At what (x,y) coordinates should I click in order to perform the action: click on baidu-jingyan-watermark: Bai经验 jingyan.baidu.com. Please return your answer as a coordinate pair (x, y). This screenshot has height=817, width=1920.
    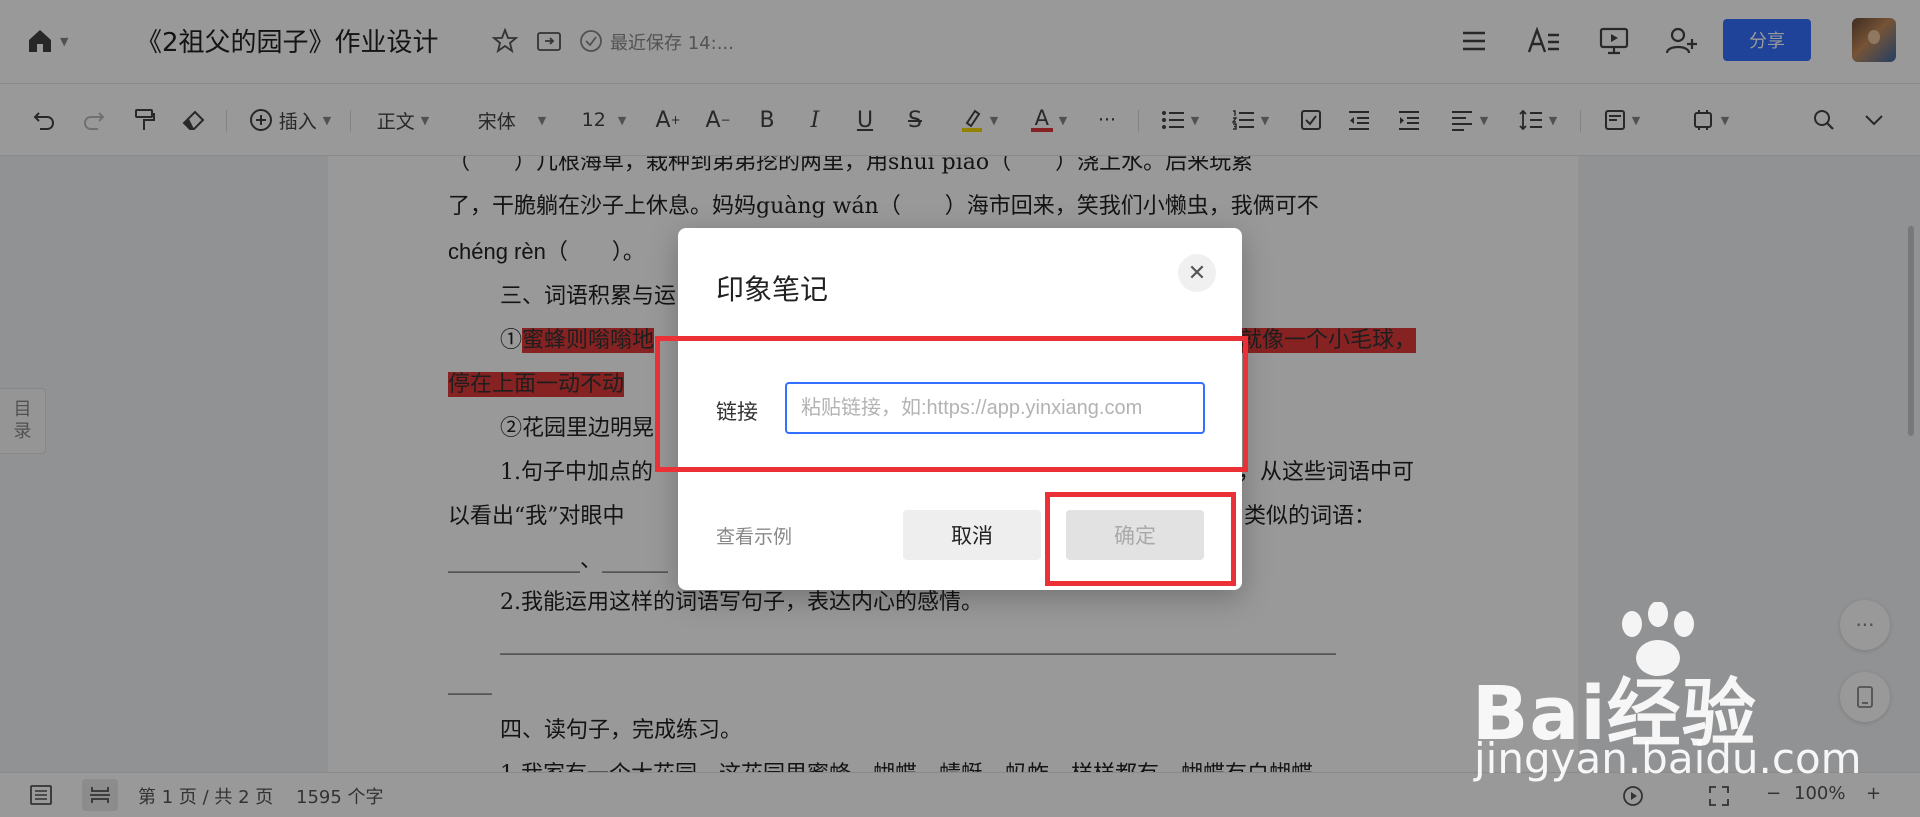
    Looking at the image, I should click on (1667, 692).